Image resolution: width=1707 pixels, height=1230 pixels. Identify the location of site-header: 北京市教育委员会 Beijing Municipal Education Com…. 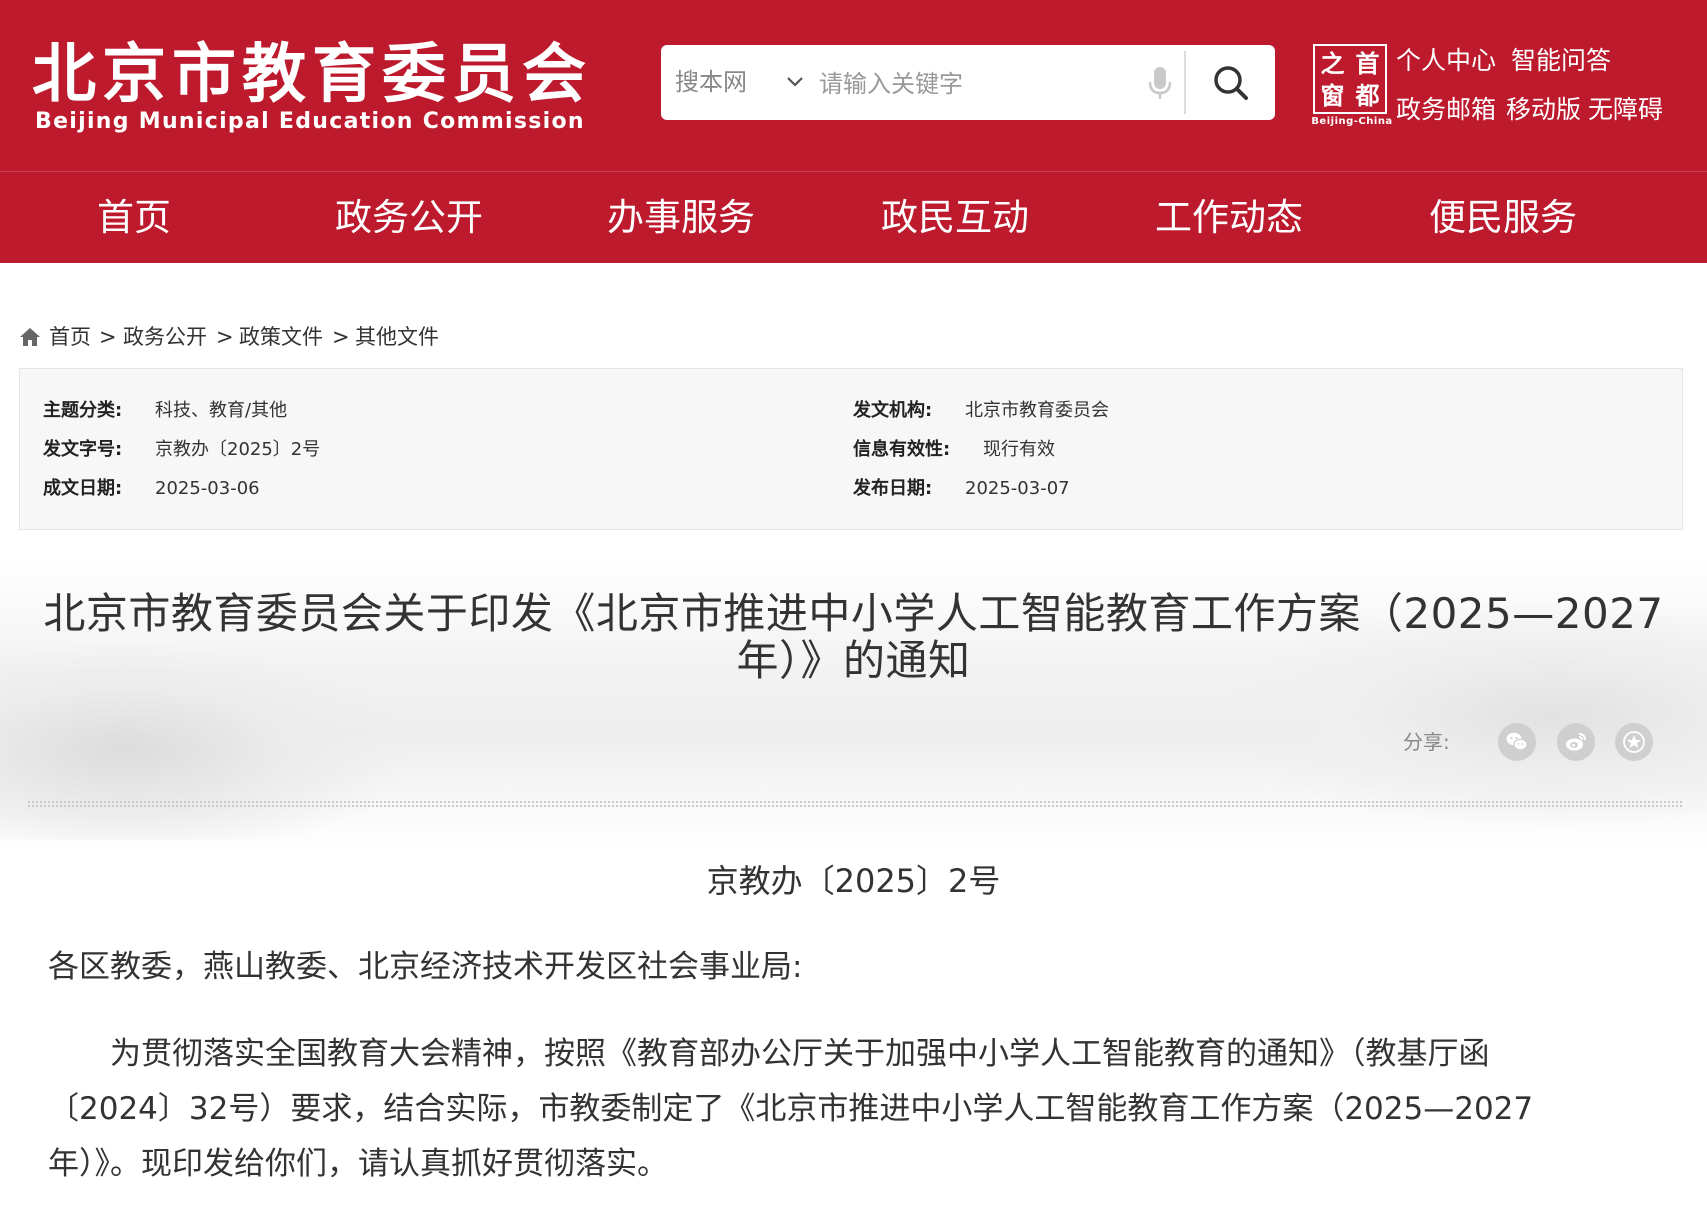
(853, 85).